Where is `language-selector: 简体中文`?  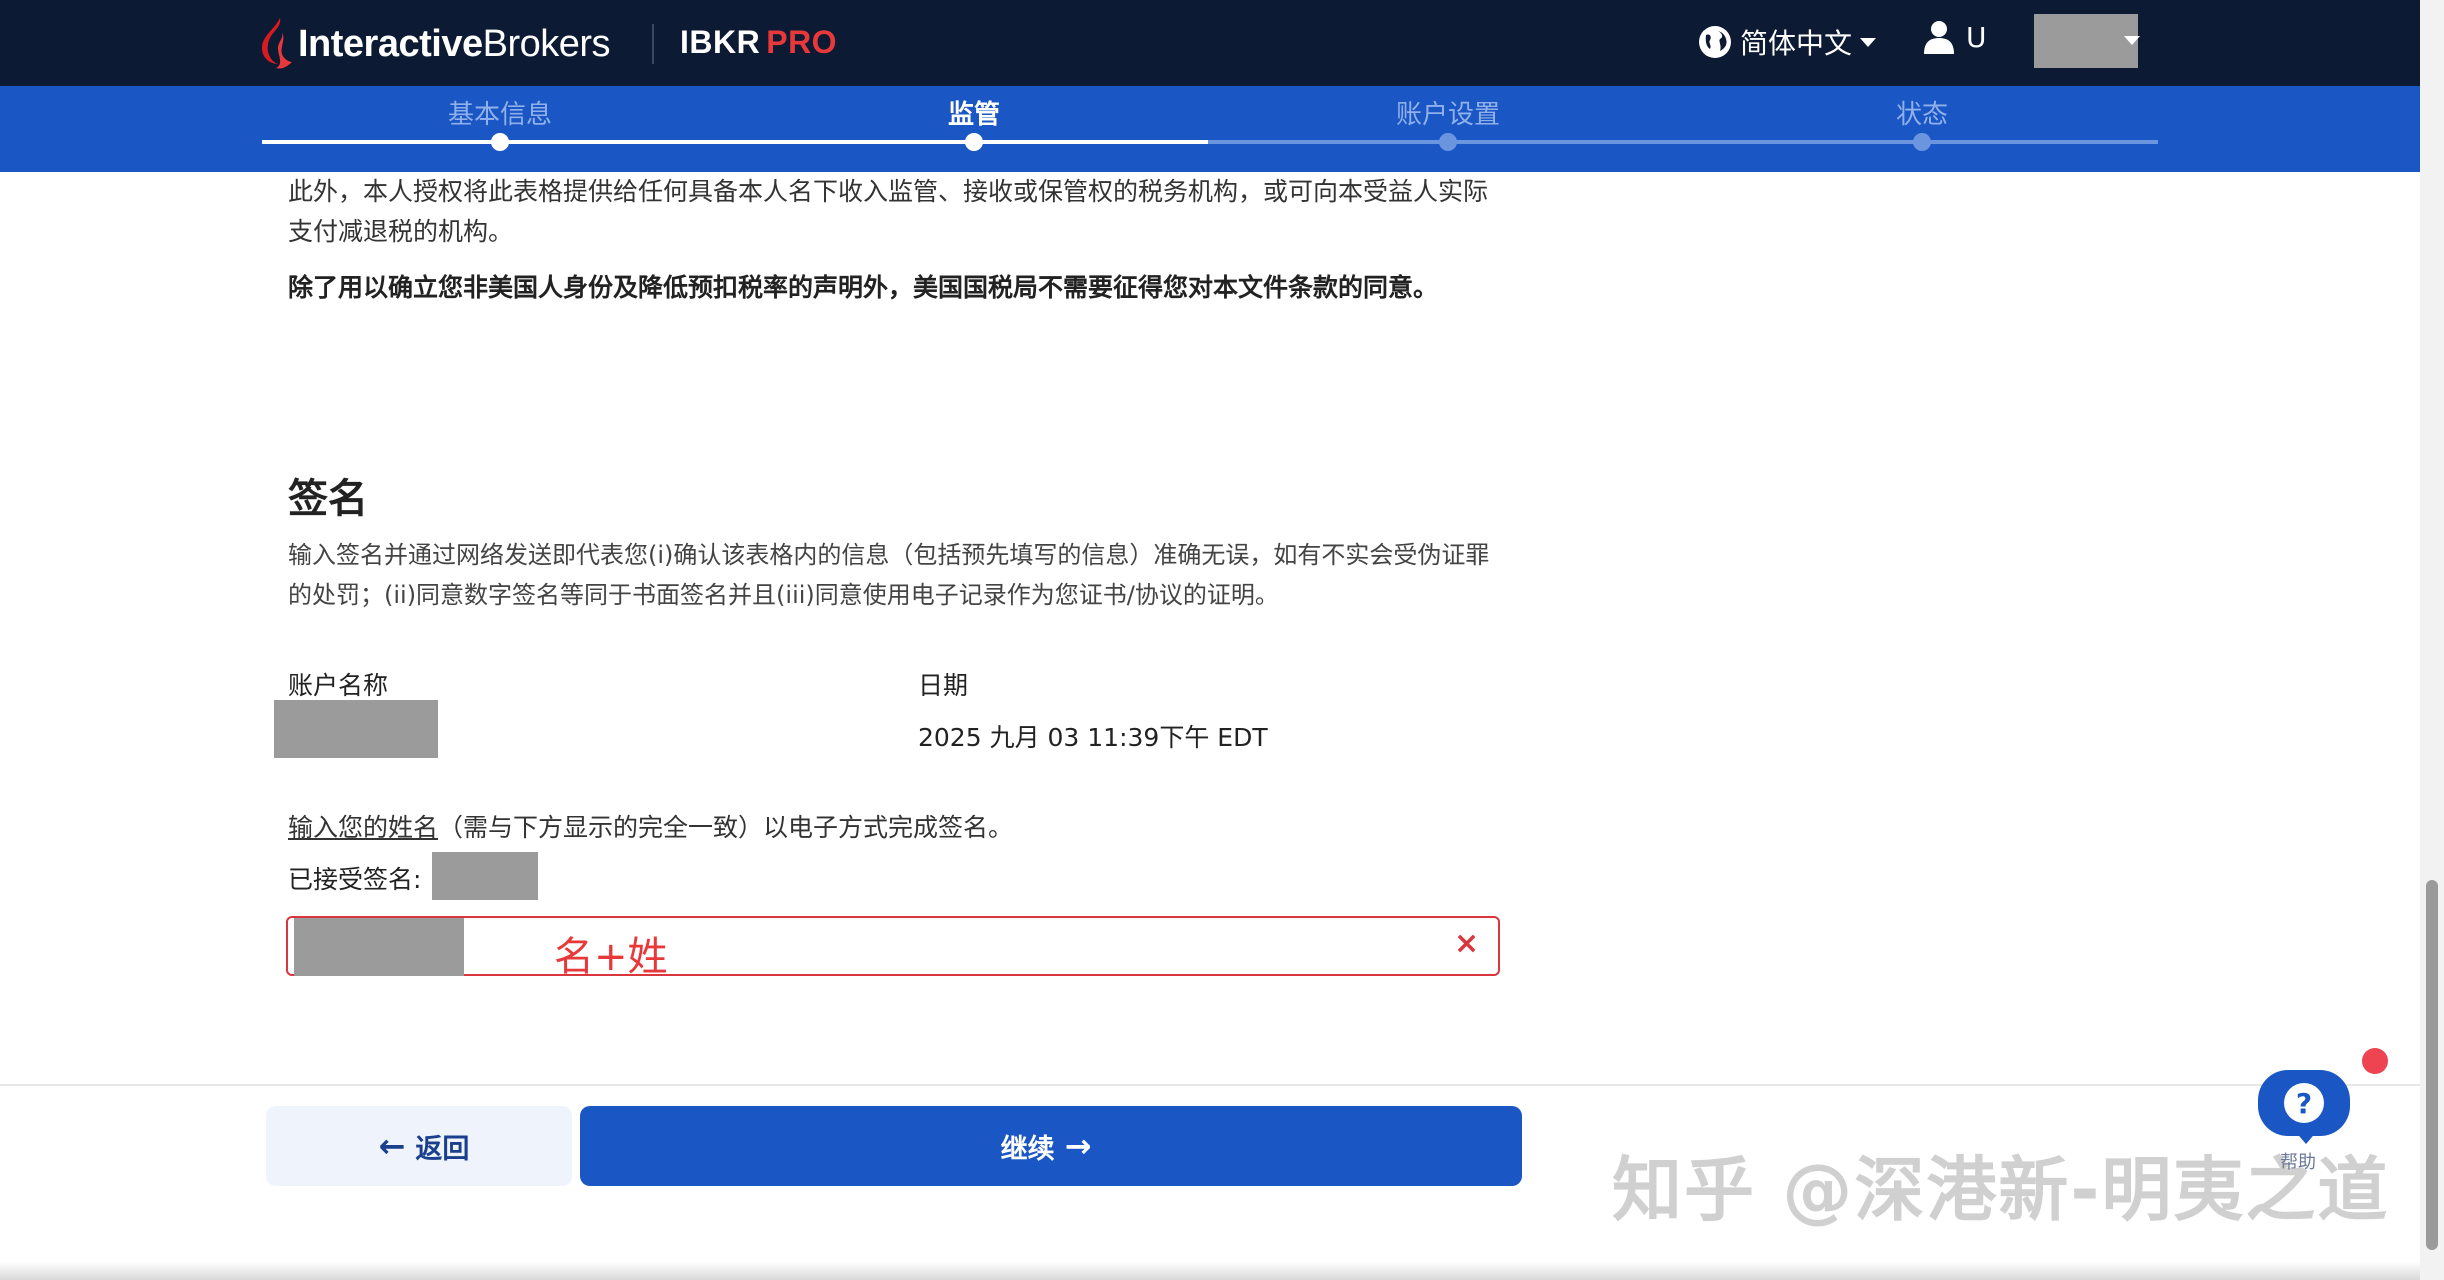 language-selector: 简体中文 is located at coordinates (1787, 42).